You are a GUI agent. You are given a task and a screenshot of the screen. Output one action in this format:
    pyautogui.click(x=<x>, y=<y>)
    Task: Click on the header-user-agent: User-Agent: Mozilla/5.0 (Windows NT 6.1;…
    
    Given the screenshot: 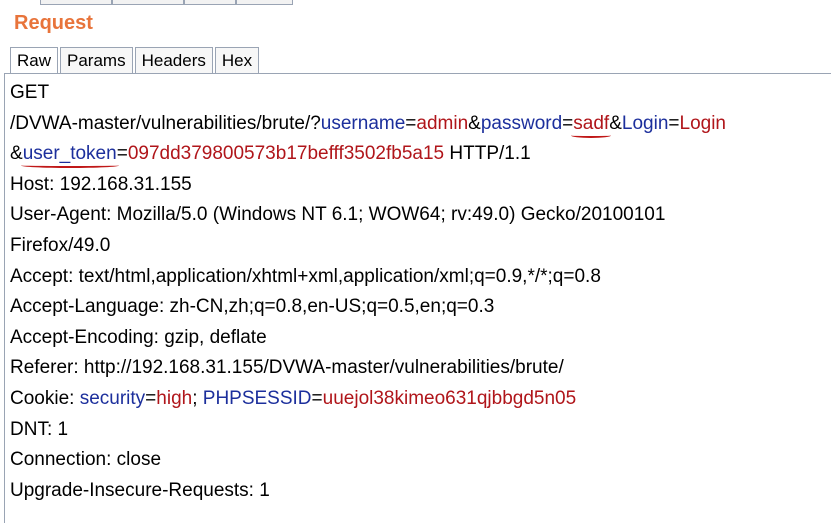 What is the action you would take?
    pyautogui.click(x=338, y=215)
    